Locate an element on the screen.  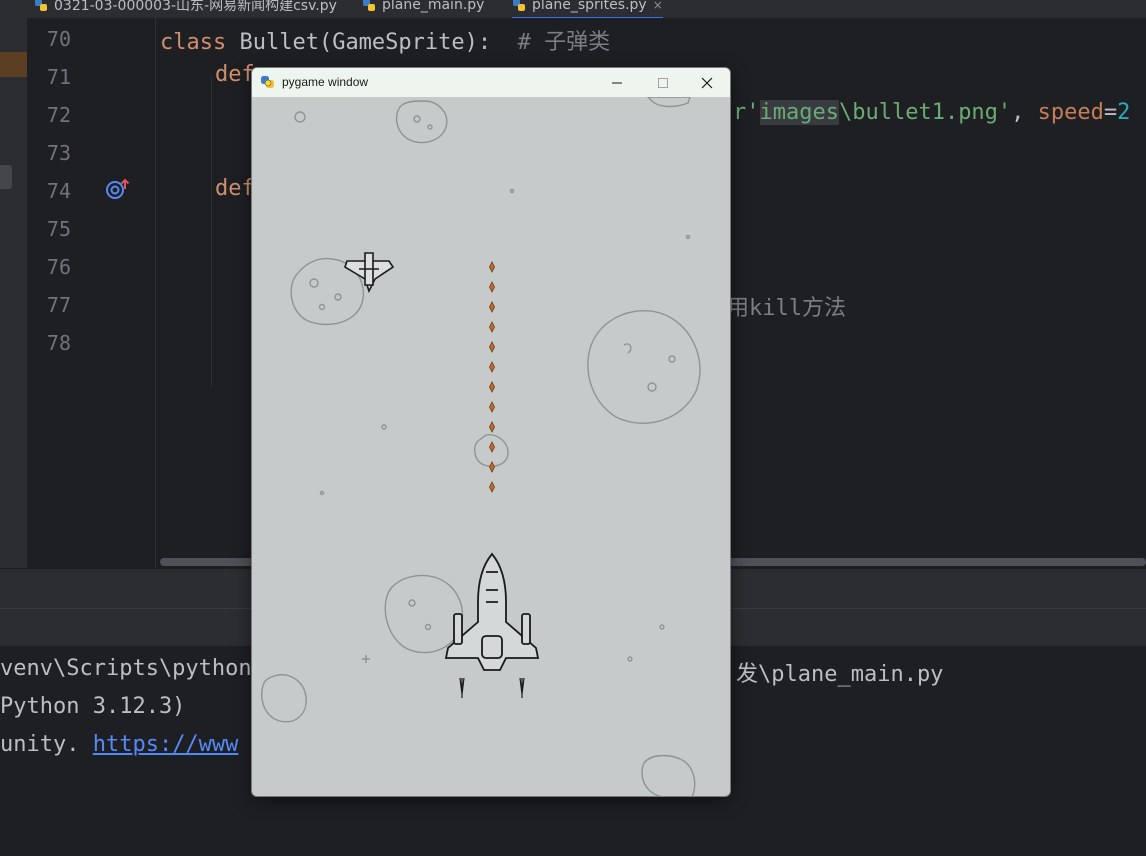
code-string: r' is located at coordinates (746, 112).